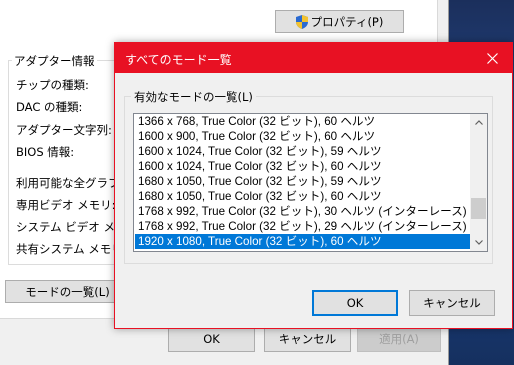 This screenshot has width=514, height=365. Describe the element at coordinates (52, 85) in the screenshot. I see `chip-type-label: チップの種類:` at that location.